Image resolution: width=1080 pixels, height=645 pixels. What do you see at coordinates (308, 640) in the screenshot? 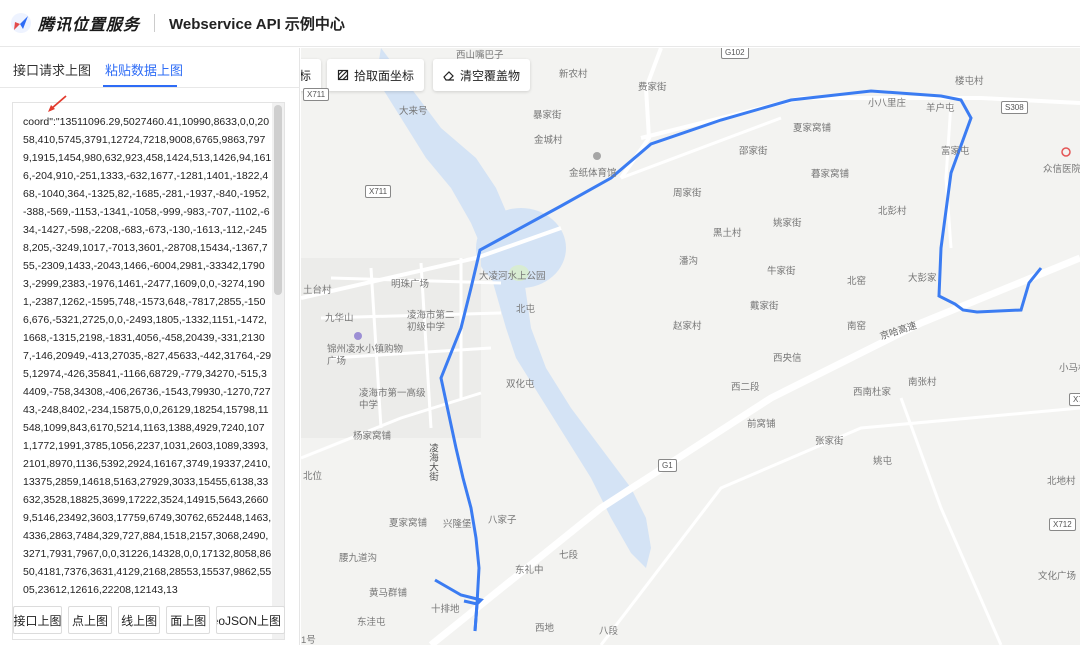
I see `map-label: 1号` at bounding box center [308, 640].